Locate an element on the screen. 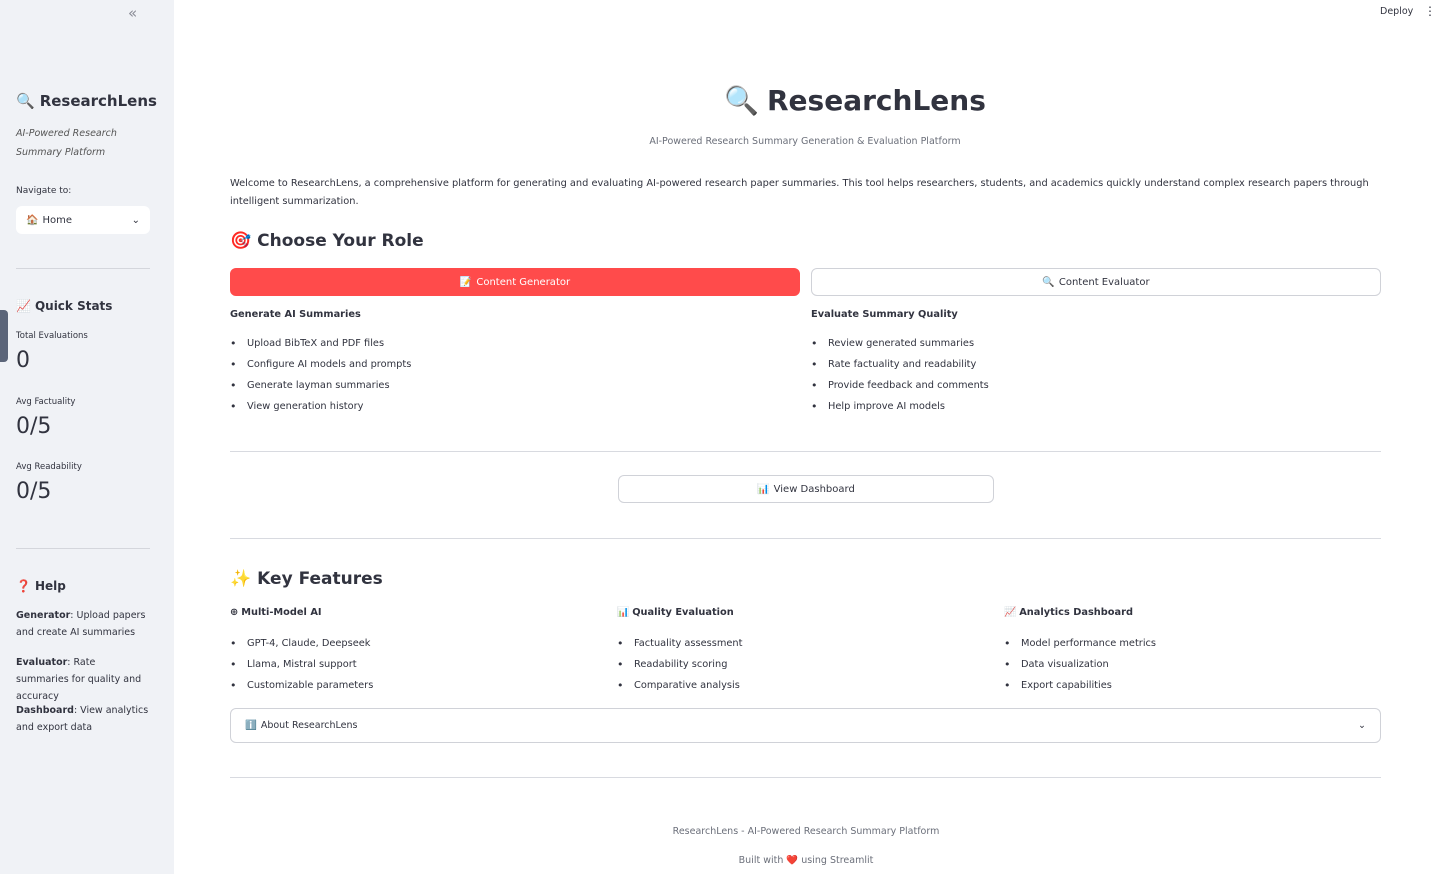  help-heading-text: Help is located at coordinates (50, 586).